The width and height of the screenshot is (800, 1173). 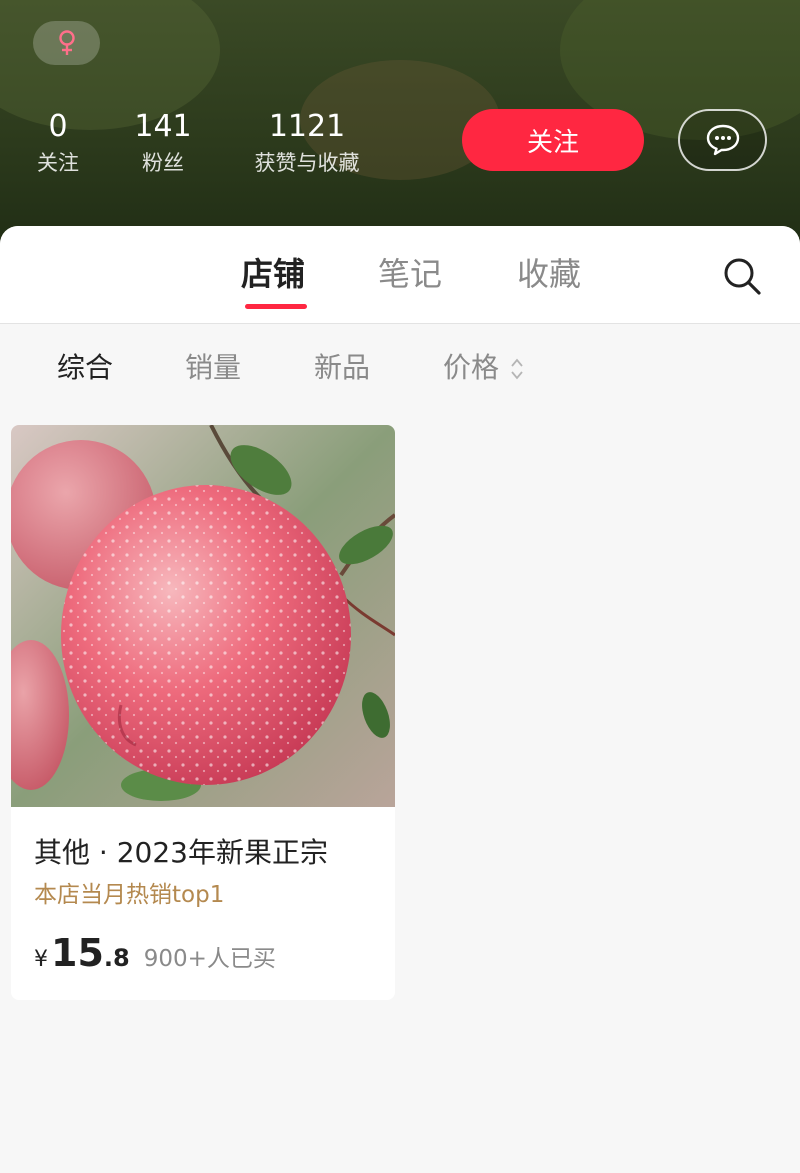 I want to click on tab-store: 店铺, so click(x=273, y=274).